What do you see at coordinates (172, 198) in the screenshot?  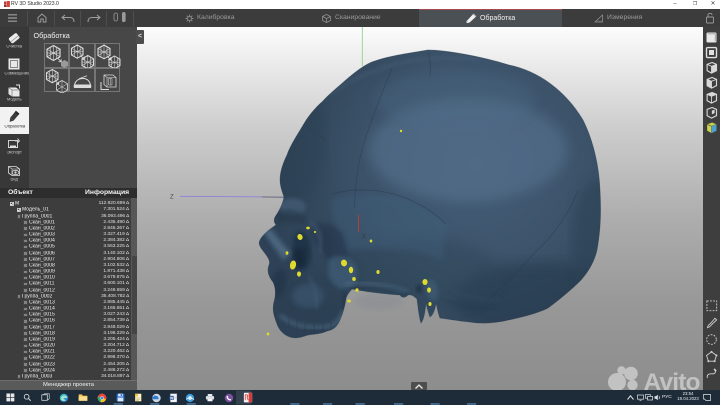 I see `svg-text: Z` at bounding box center [172, 198].